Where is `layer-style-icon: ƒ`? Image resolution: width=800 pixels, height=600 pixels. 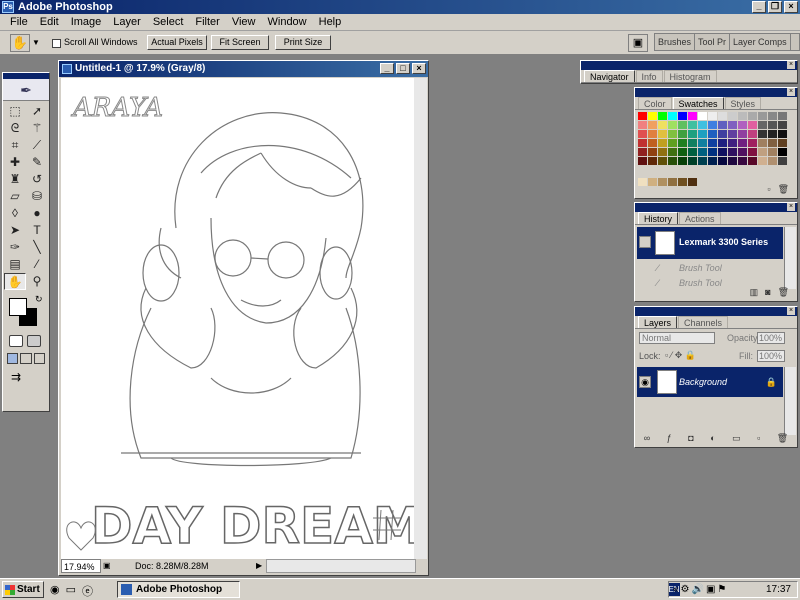
layer-style-icon: ƒ is located at coordinates (669, 439).